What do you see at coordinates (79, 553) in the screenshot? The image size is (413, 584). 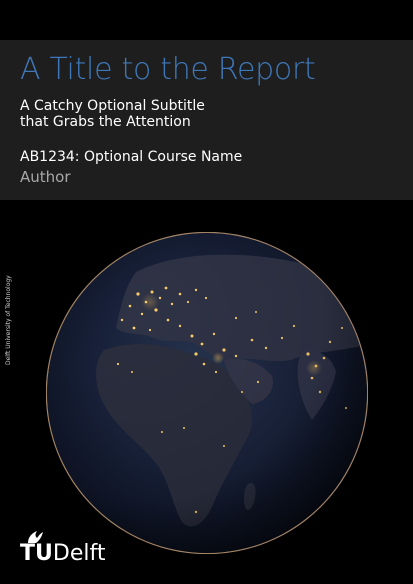 I see `logo-delft: Delft` at bounding box center [79, 553].